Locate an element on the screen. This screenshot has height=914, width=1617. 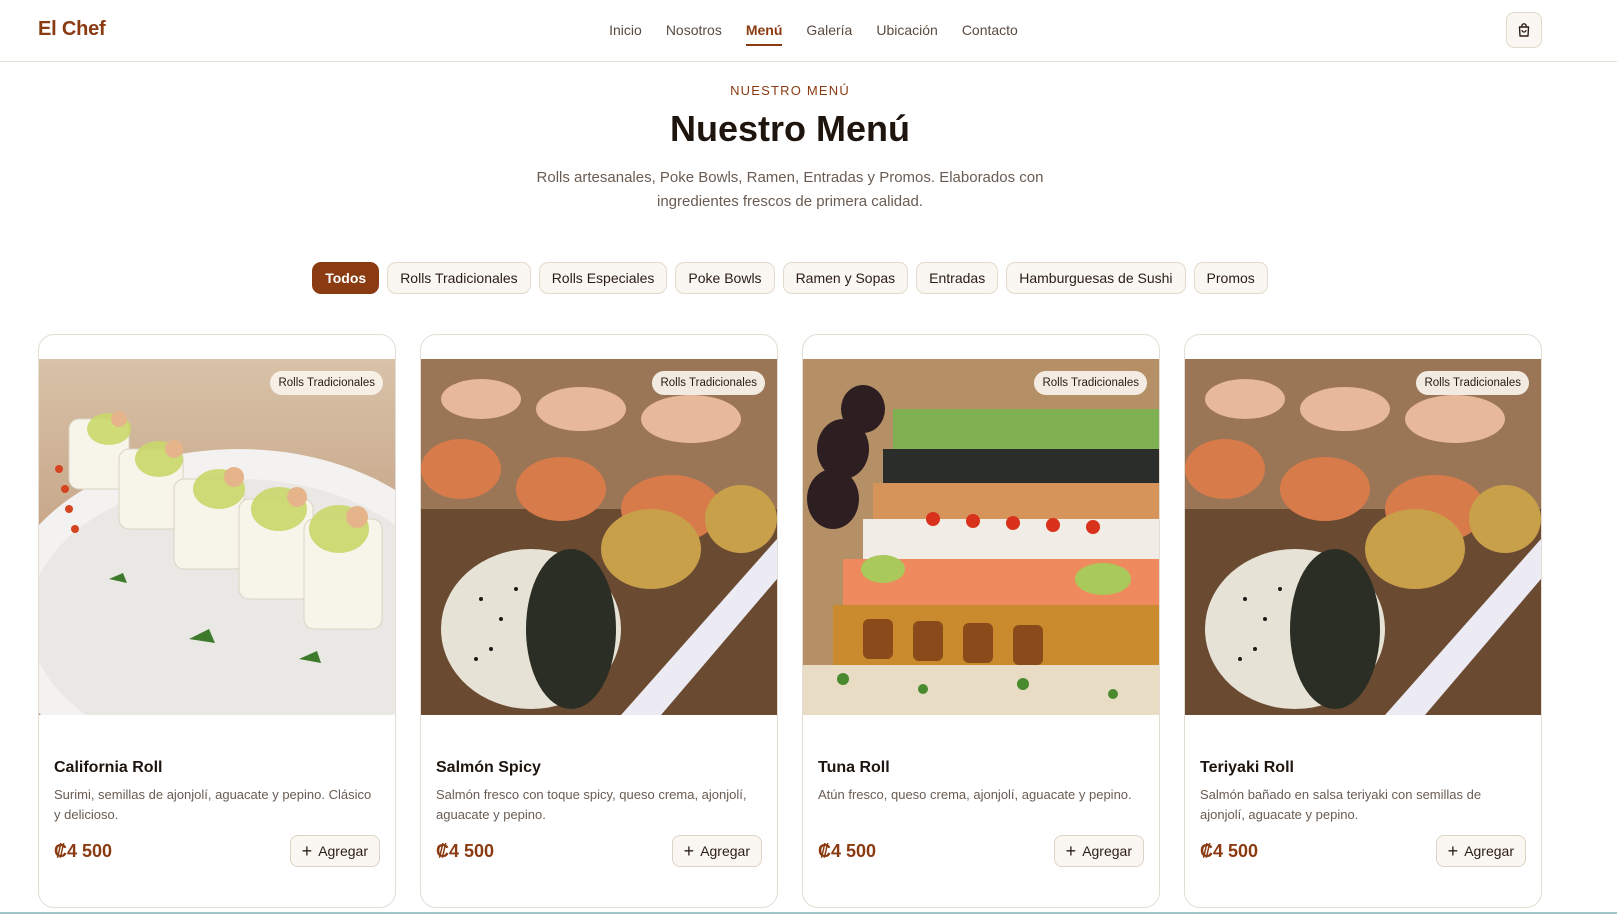
page-title: Nuestro Menú is located at coordinates (789, 128).